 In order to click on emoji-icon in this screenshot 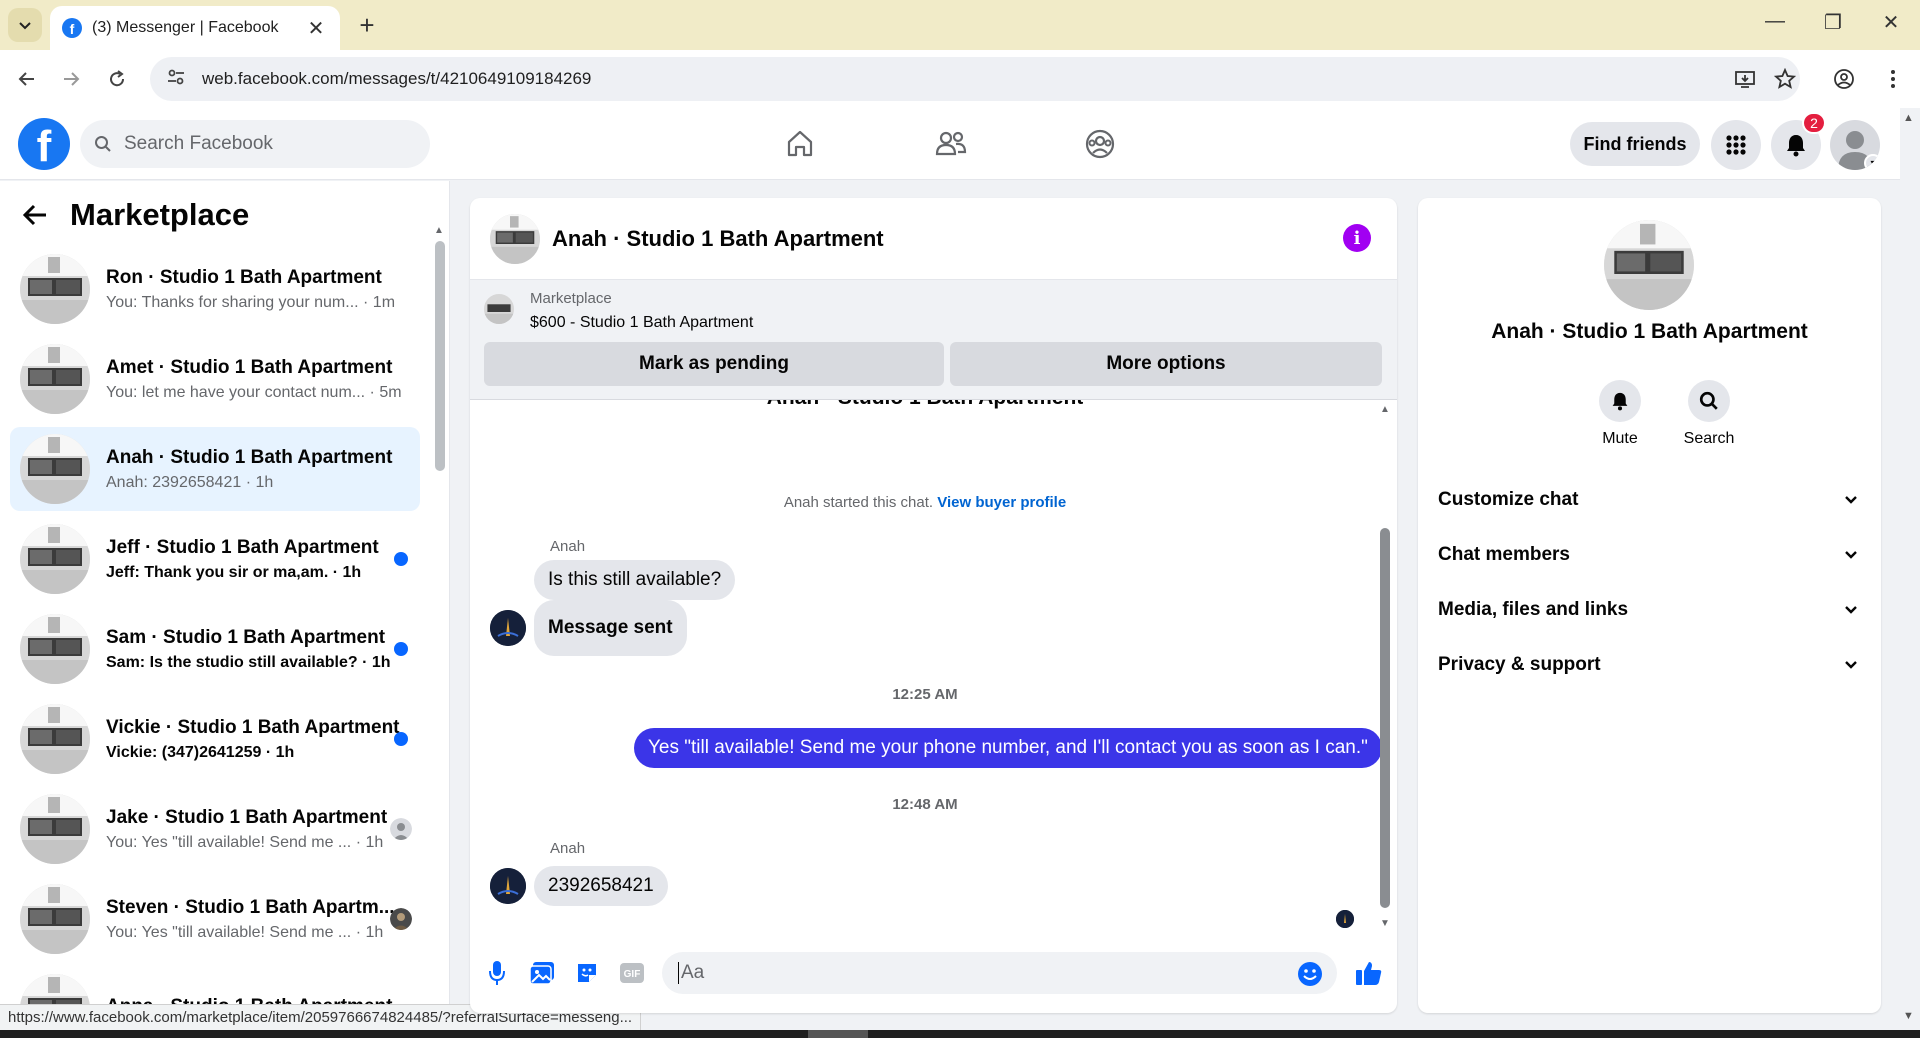, I will do `click(1310, 977)`.